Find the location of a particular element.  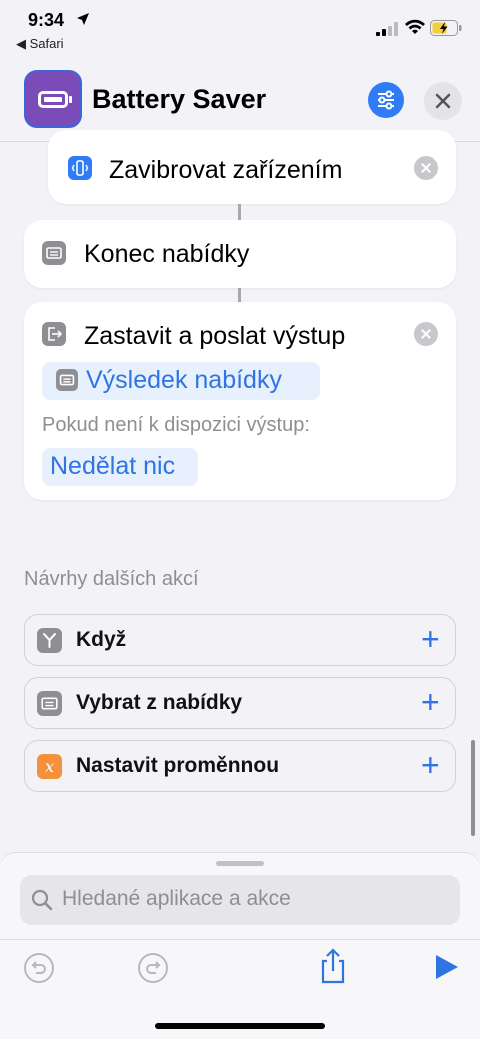

redo-icon is located at coordinates (153, 970).